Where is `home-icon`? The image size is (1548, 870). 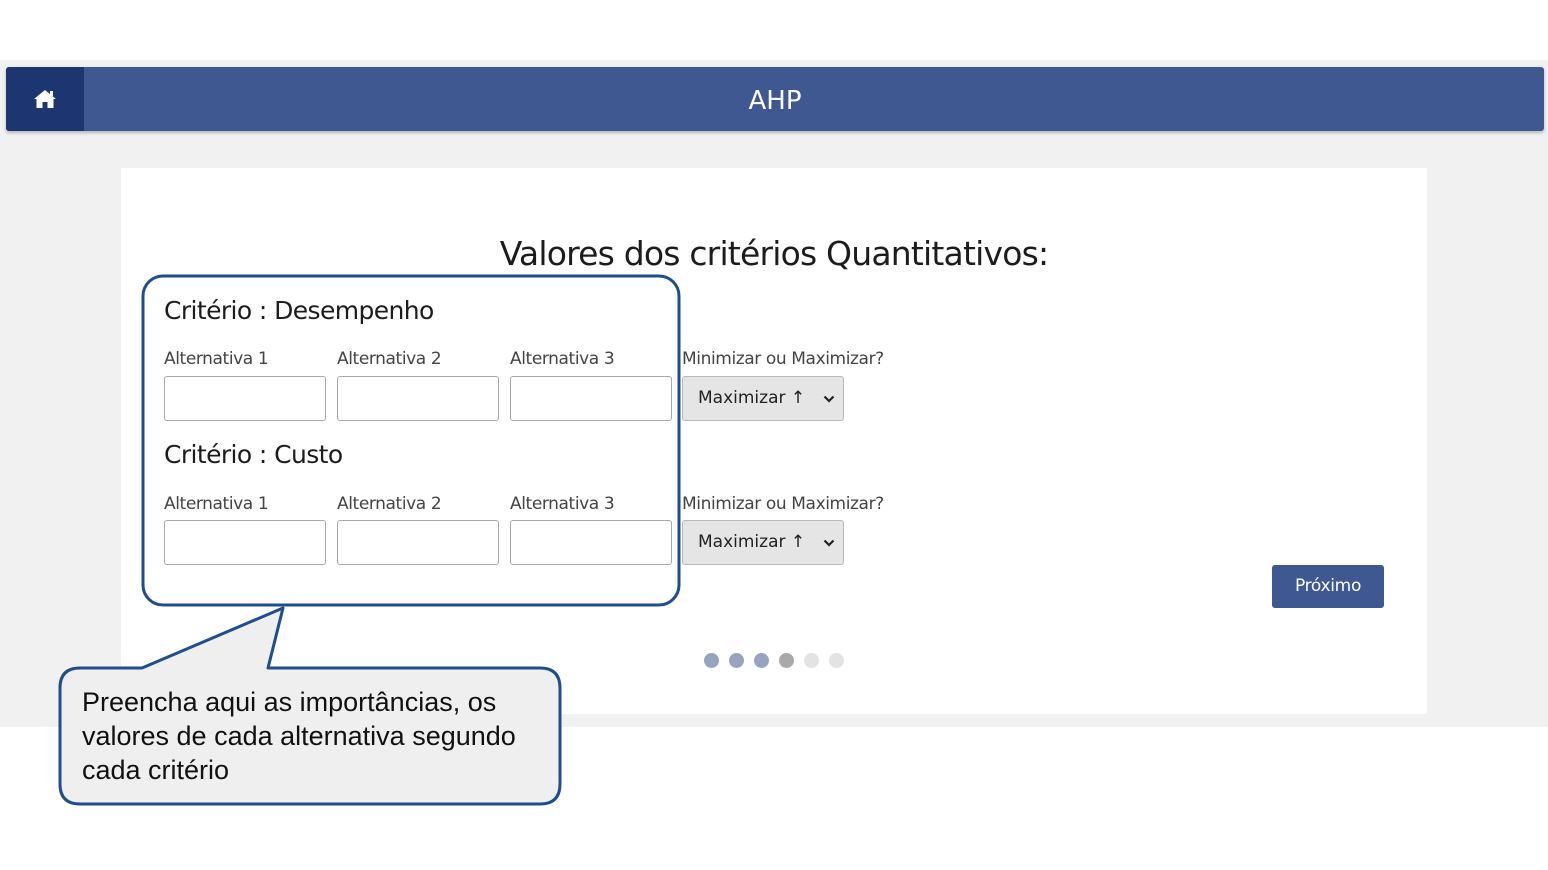
home-icon is located at coordinates (45, 99).